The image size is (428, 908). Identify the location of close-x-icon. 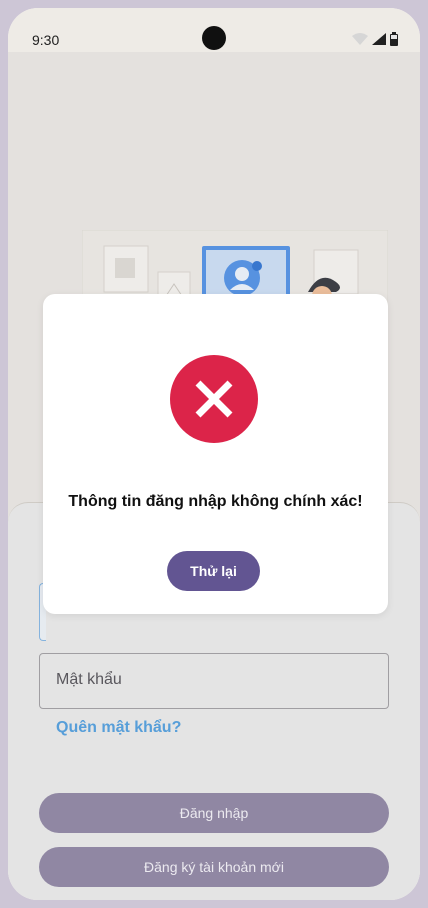
(214, 399).